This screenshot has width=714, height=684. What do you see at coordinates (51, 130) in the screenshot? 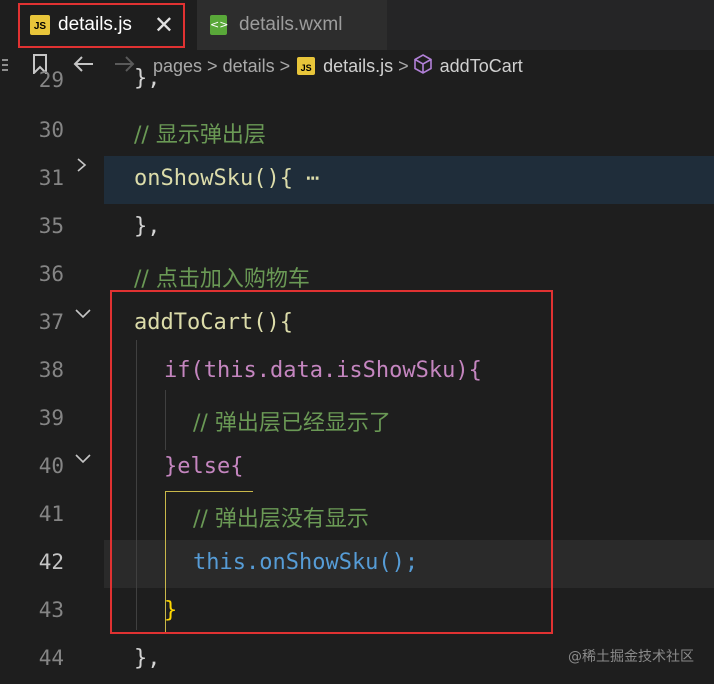
I see `line-number: 30` at bounding box center [51, 130].